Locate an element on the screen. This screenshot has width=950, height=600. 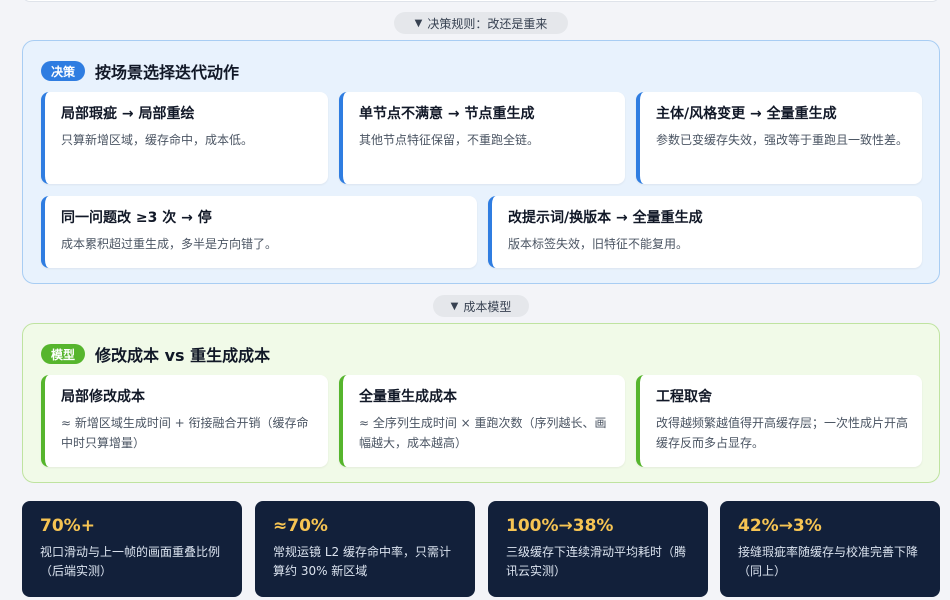
cost-card: 局部修改成本 ≈ 新增区域生成时间 + 衔接融合开销（缓存命中时只算增量） is located at coordinates (184, 421).